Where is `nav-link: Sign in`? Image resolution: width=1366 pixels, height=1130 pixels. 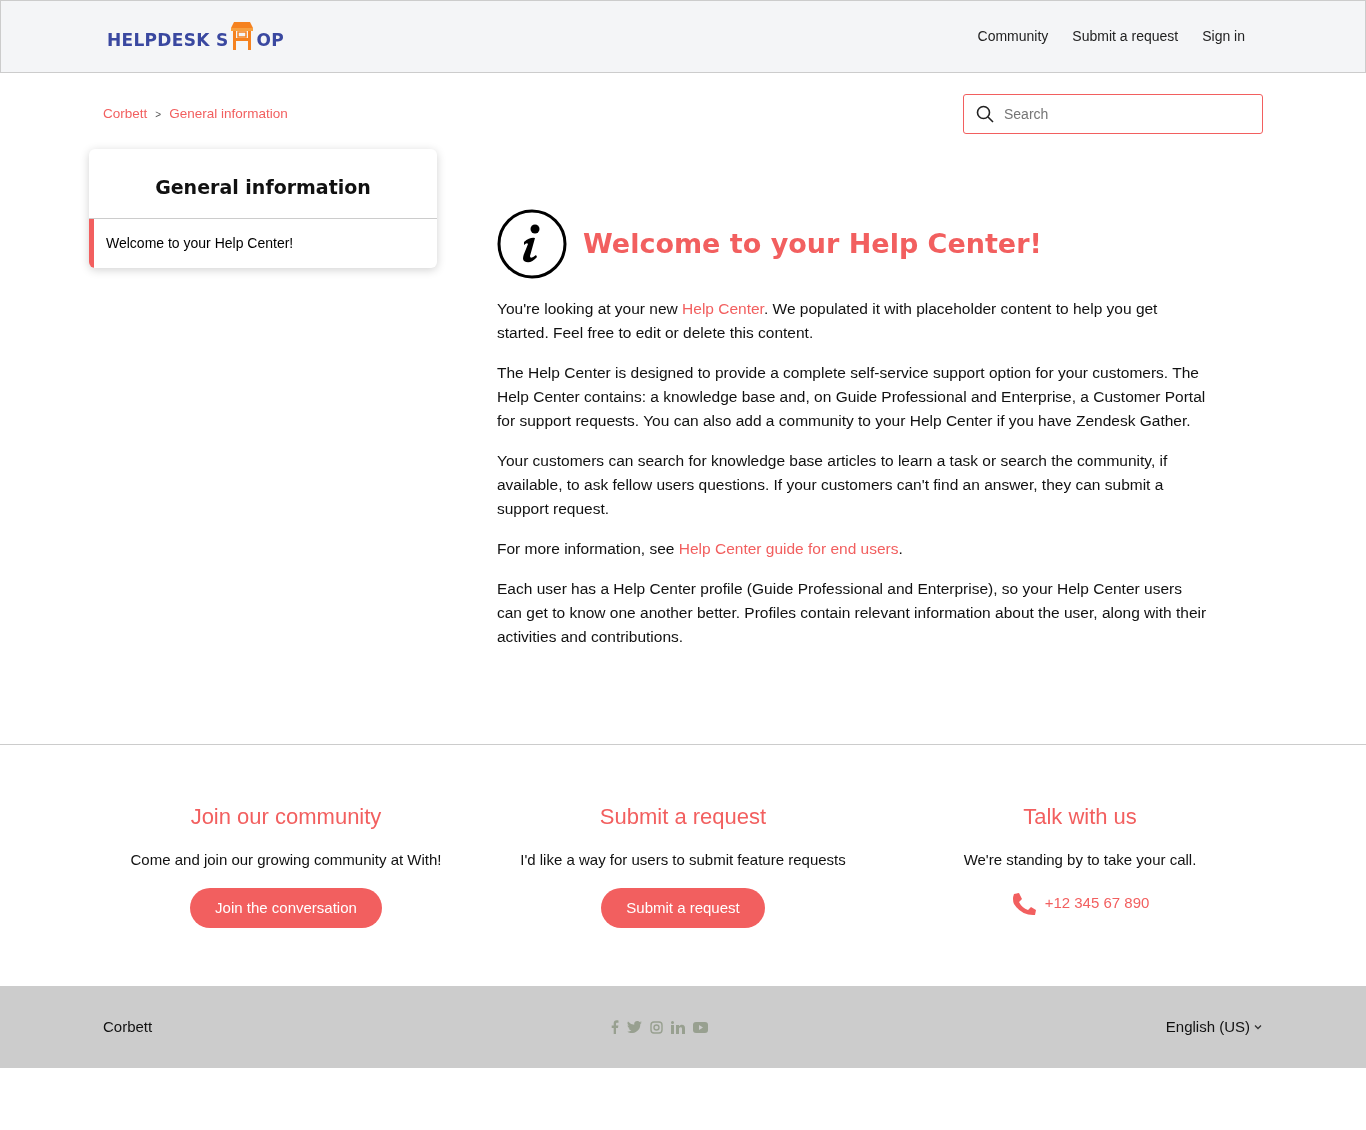
nav-link: Sign in is located at coordinates (1223, 36).